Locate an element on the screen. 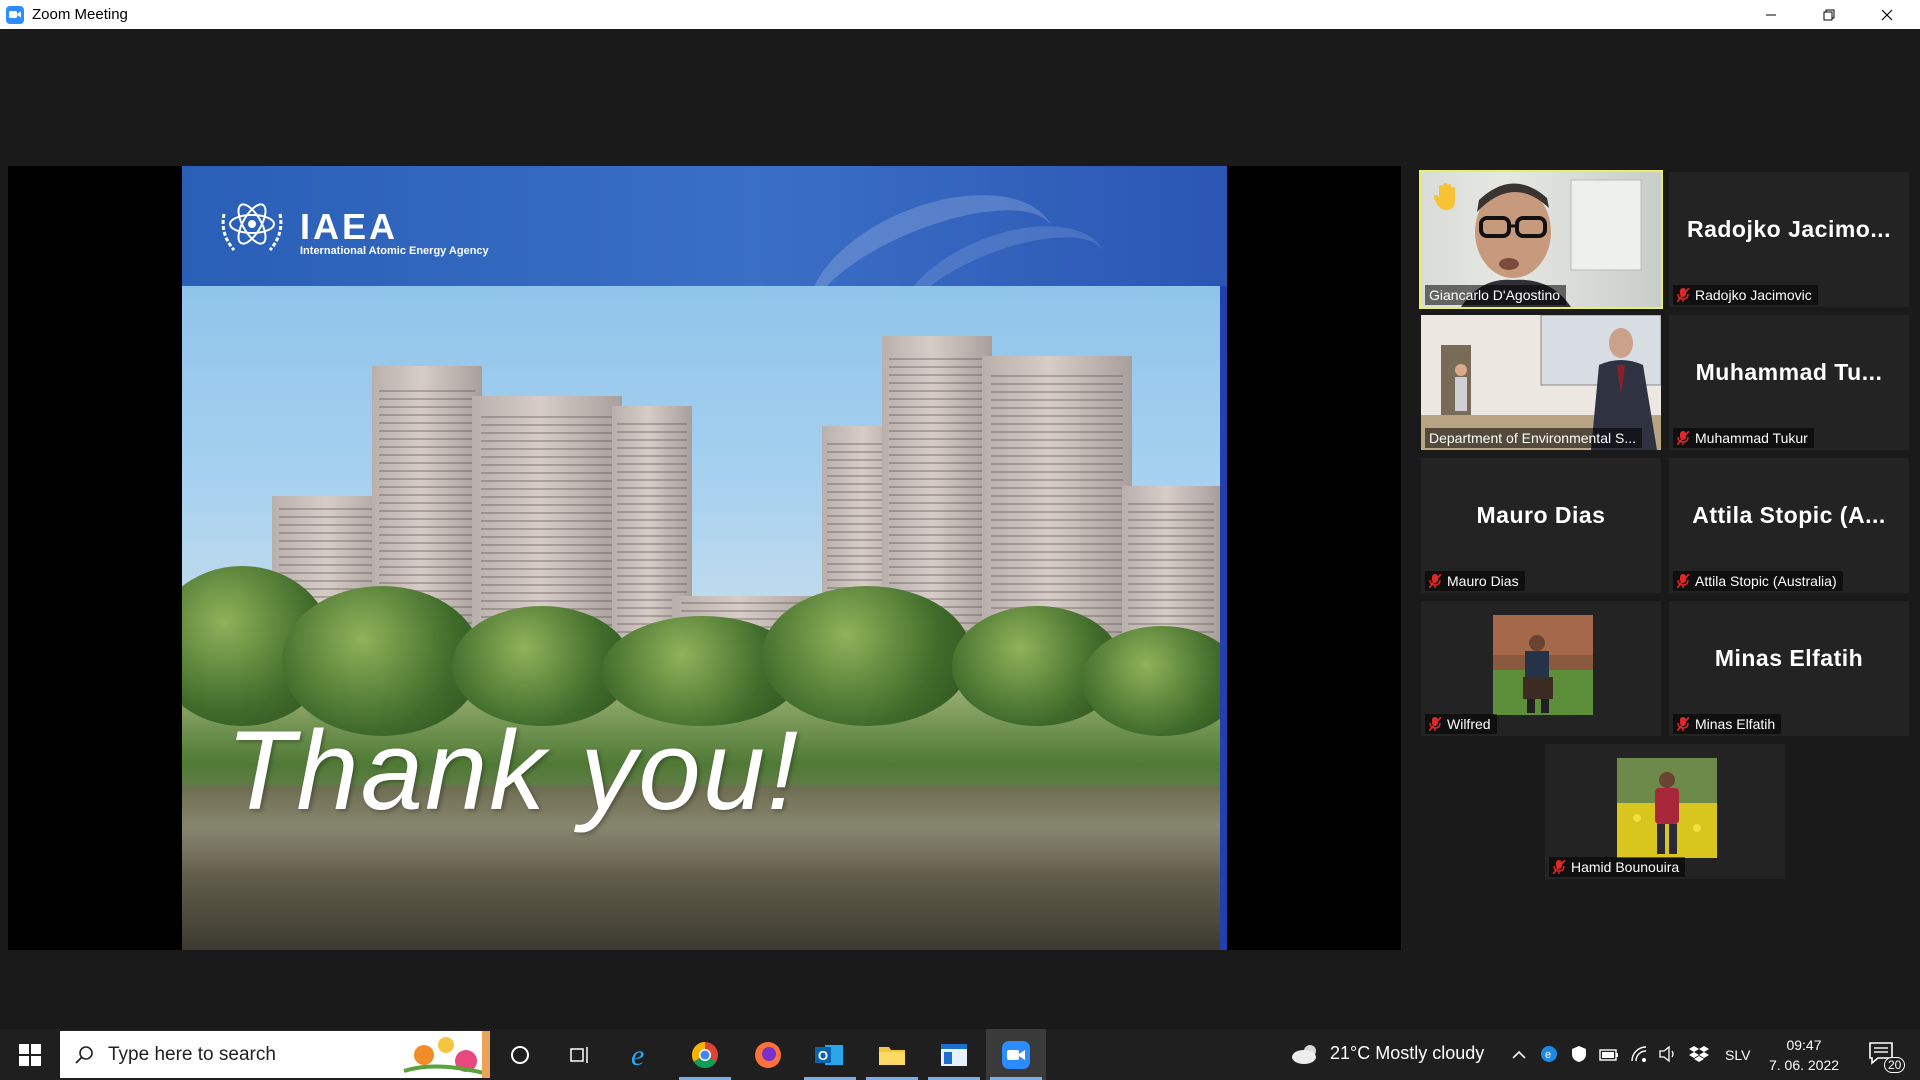 Image resolution: width=1920 pixels, height=1080 pixels. participant-tile-hamid: Hamid Bounouira is located at coordinates (1665, 811).